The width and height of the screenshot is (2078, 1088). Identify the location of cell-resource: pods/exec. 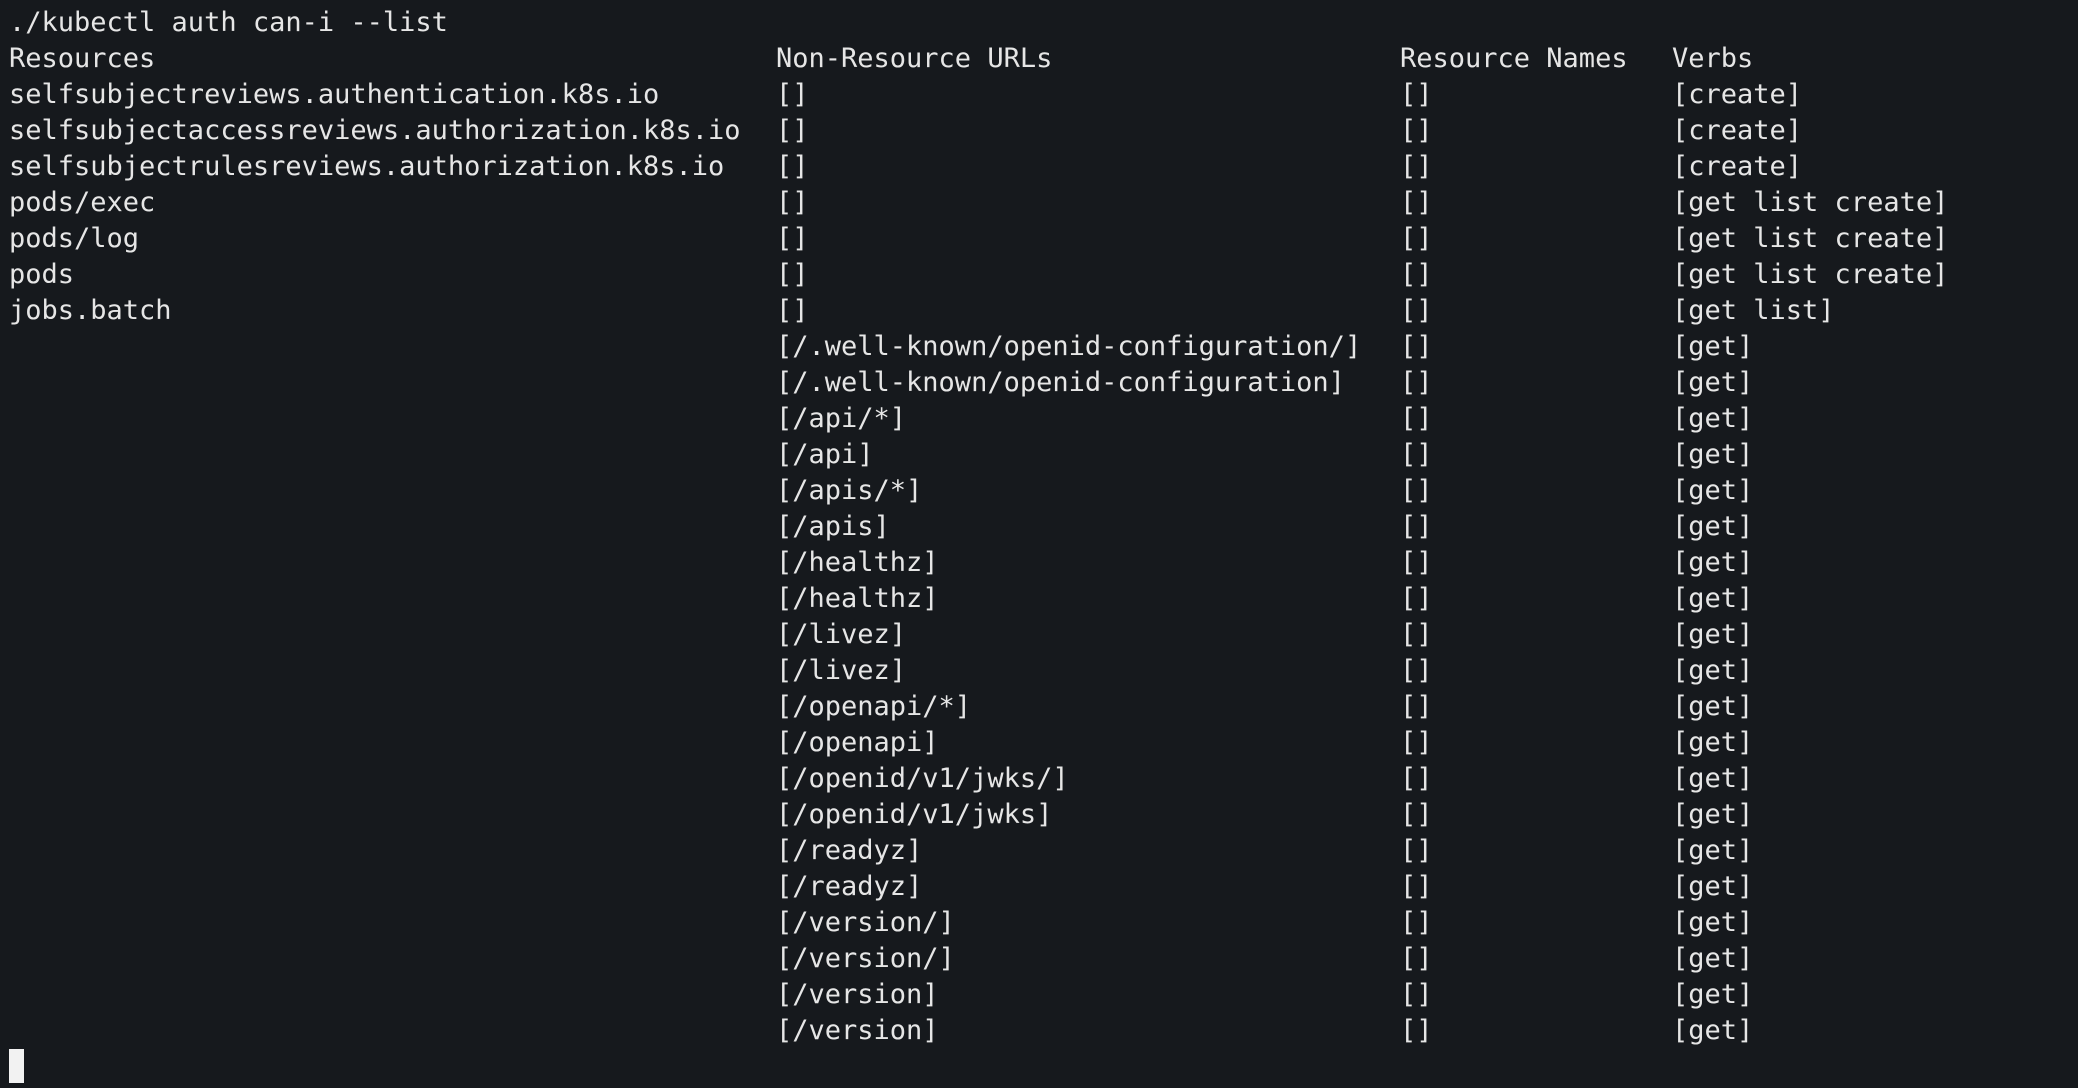
(82, 202).